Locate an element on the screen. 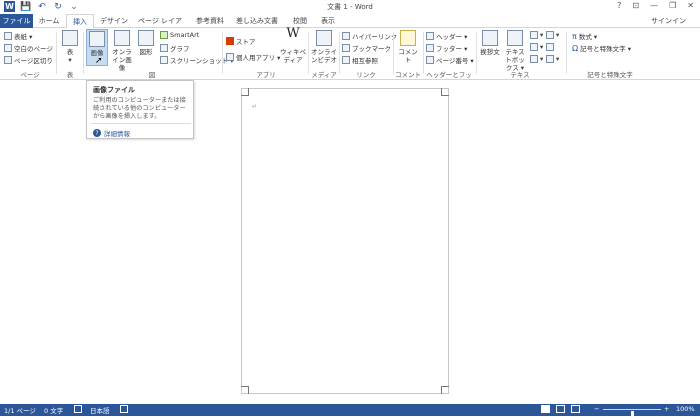  zoom-slider is located at coordinates (632, 413).